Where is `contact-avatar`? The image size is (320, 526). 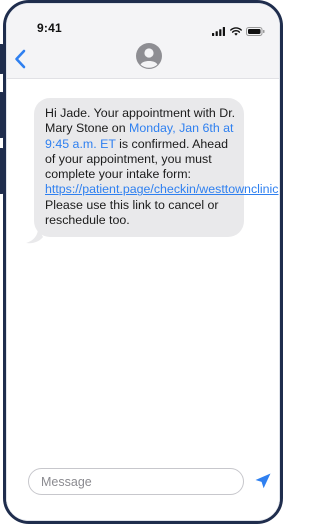 contact-avatar is located at coordinates (149, 56).